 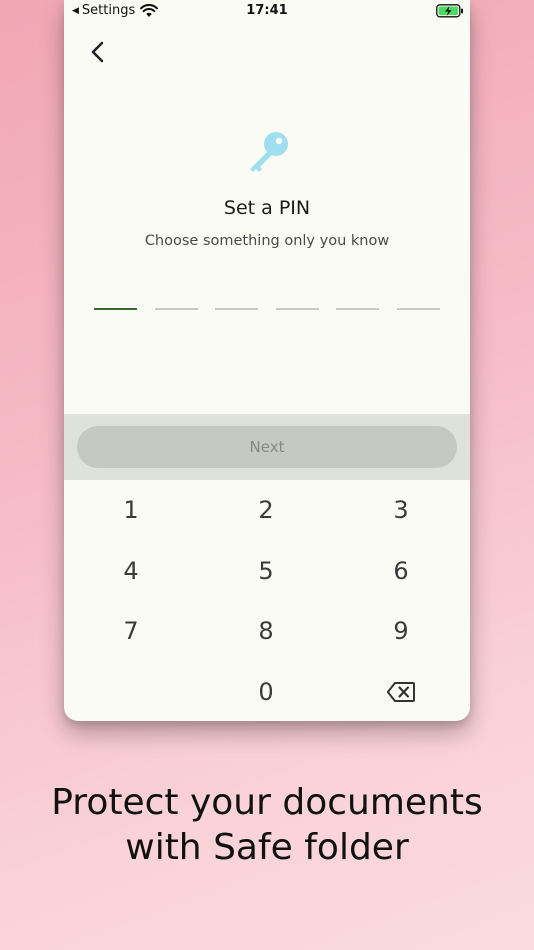 What do you see at coordinates (266, 571) in the screenshot?
I see `key-5: 5` at bounding box center [266, 571].